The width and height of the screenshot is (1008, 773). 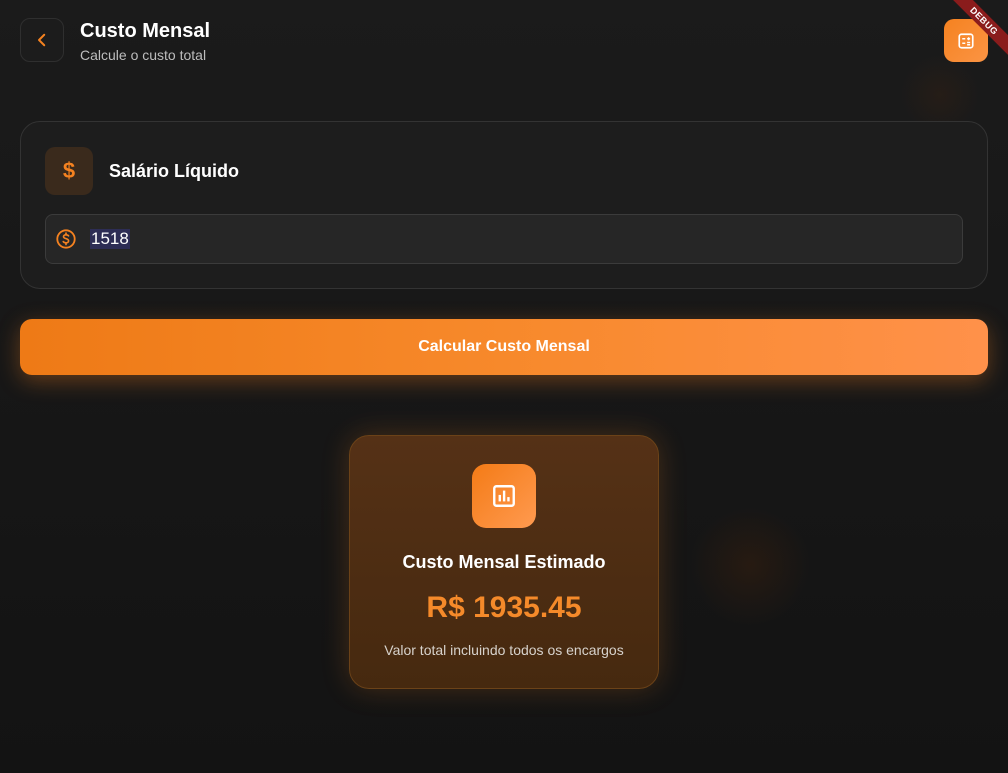 I want to click on calculator-icon, so click(x=966, y=40).